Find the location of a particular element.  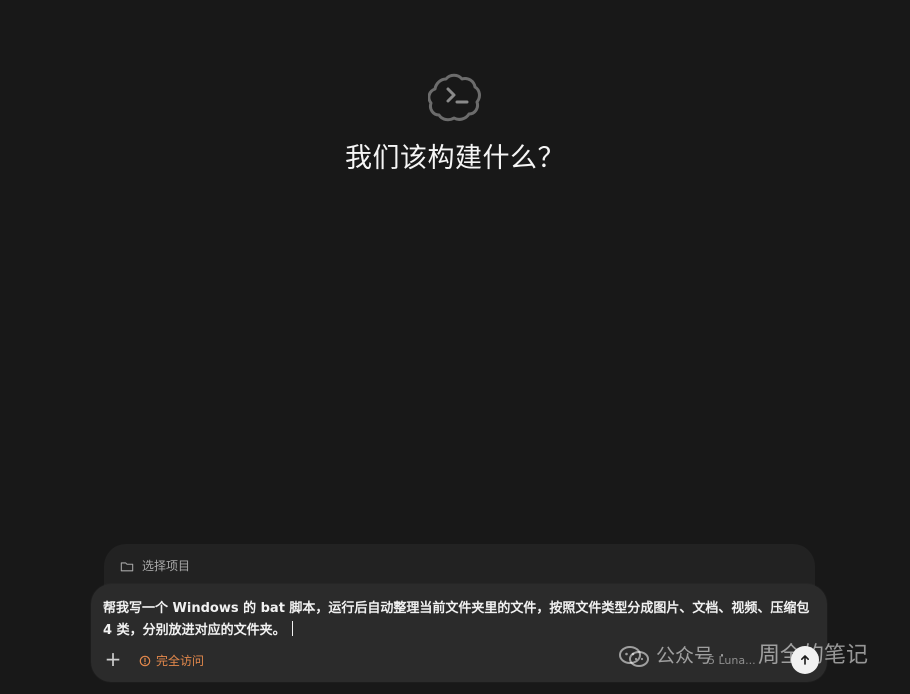

arrow-up-icon is located at coordinates (805, 660).